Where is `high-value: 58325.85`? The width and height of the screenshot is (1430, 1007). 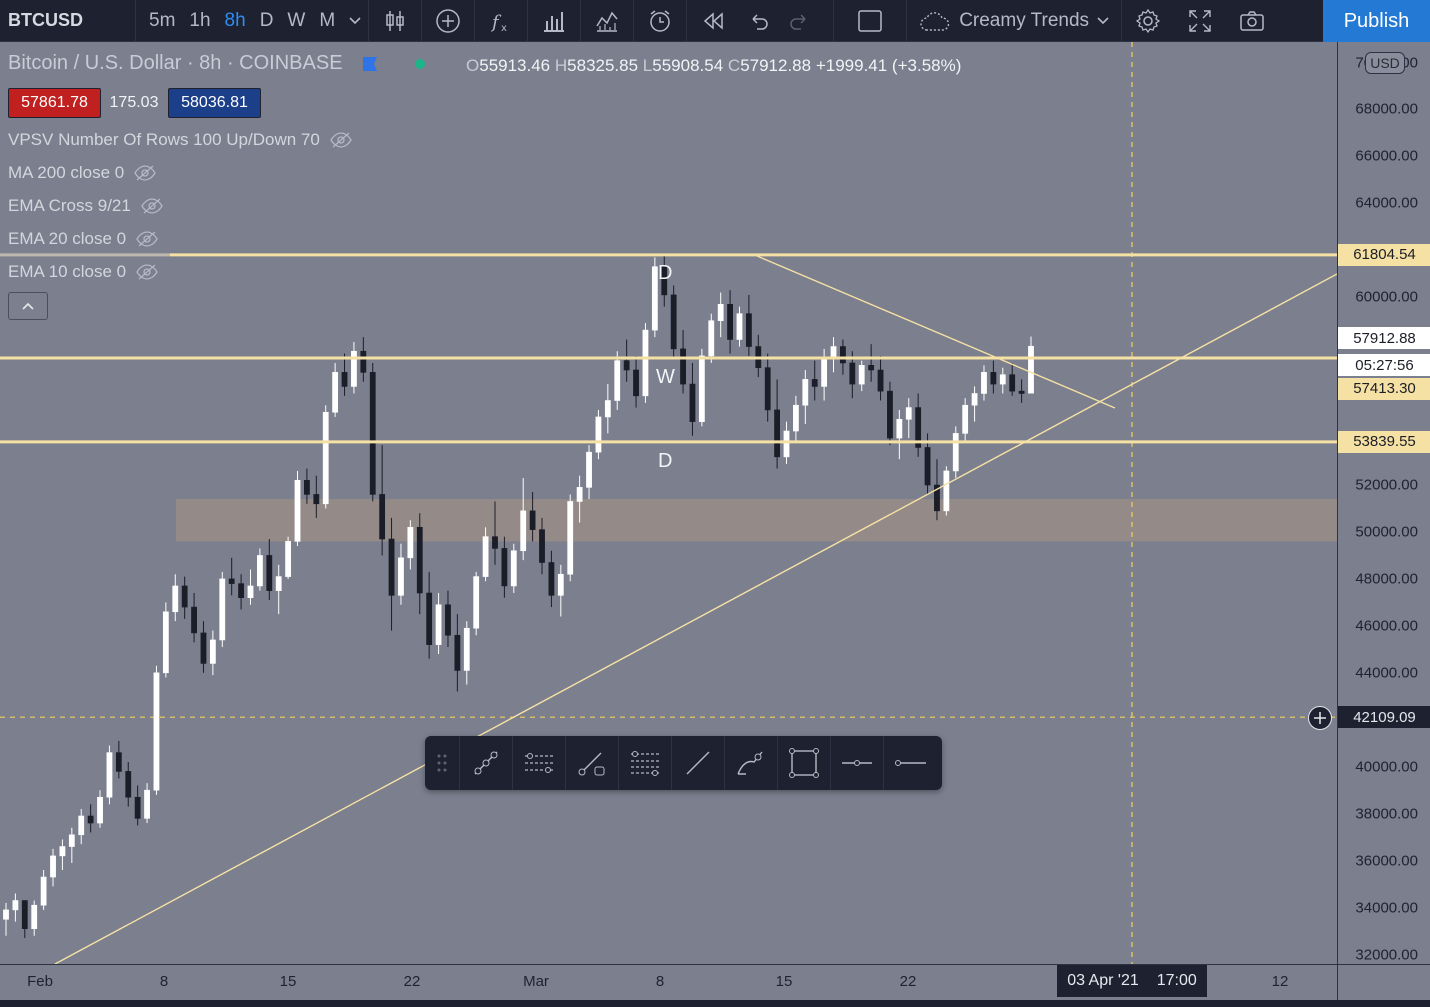 high-value: 58325.85 is located at coordinates (603, 65).